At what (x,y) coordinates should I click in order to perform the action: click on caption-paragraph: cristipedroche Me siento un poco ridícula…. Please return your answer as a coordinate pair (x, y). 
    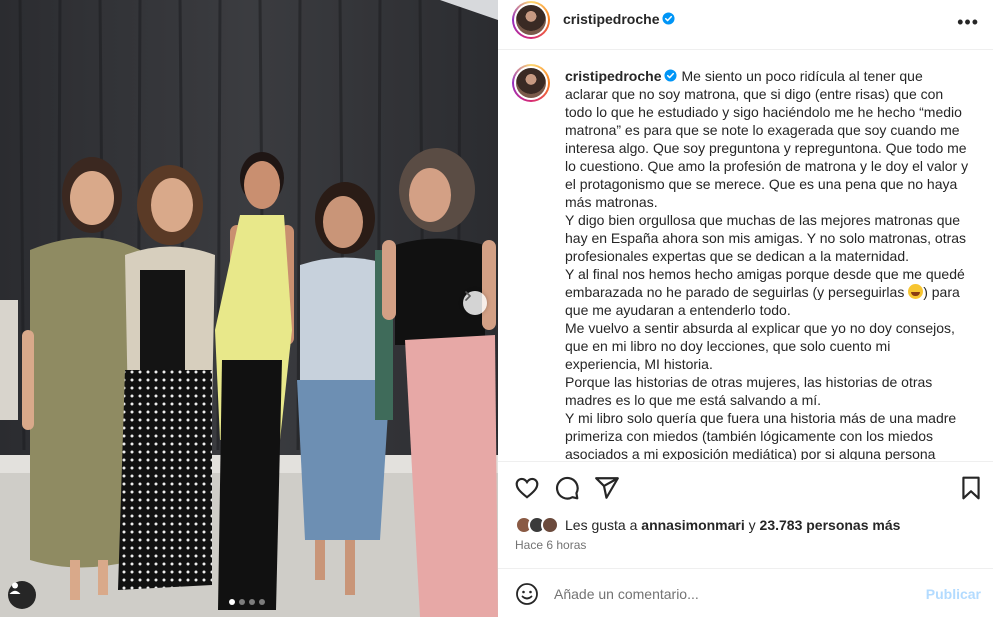
    Looking at the image, I should click on (767, 139).